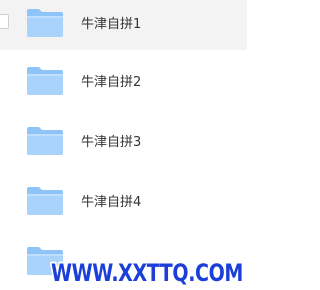 This screenshot has width=320, height=290. Describe the element at coordinates (4, 21) in the screenshot. I see `row-checkbox` at that location.